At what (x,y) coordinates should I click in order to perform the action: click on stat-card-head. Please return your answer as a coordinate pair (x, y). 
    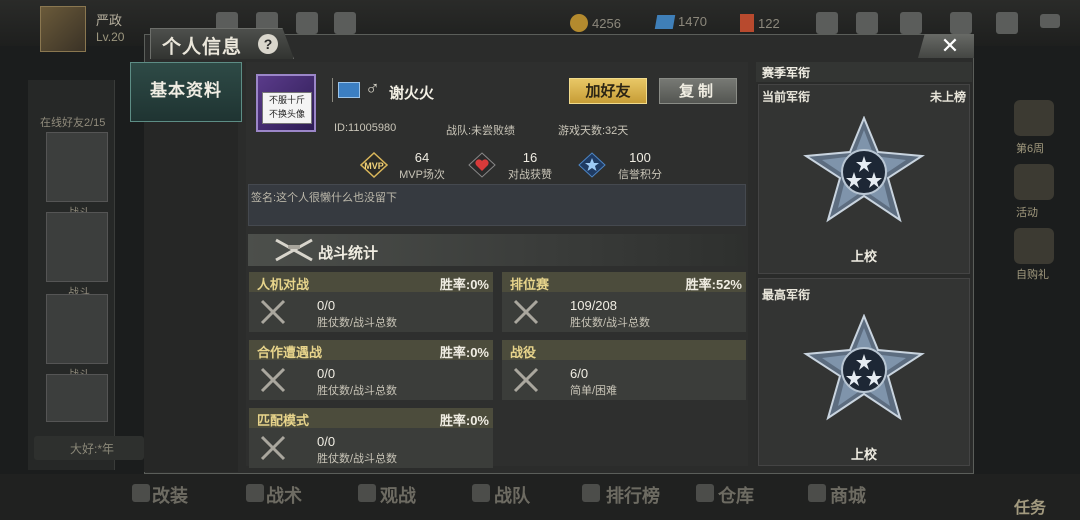
    Looking at the image, I should click on (624, 350).